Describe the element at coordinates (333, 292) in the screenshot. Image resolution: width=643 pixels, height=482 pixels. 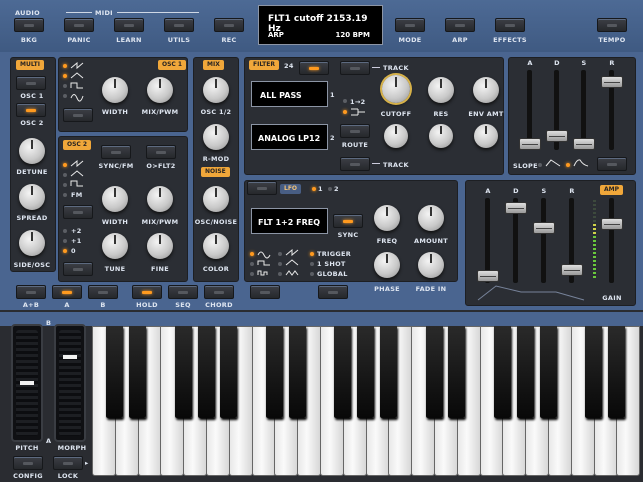
I see `lfo-trigger-button` at that location.